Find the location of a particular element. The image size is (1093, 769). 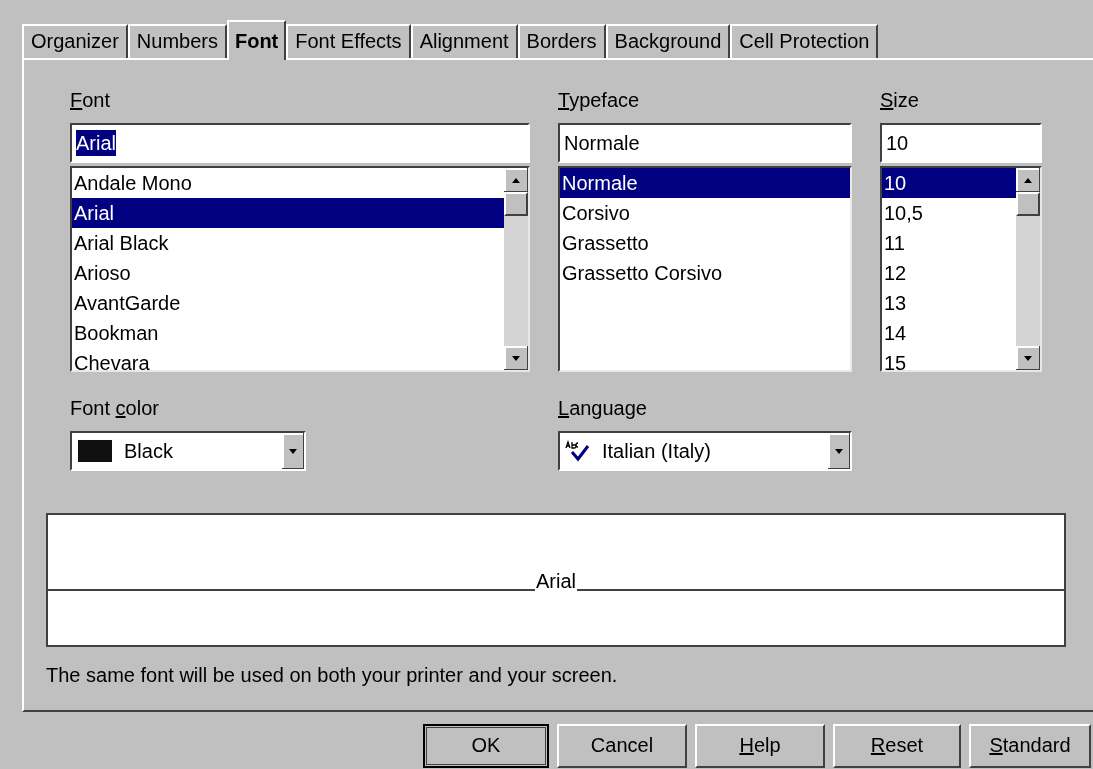

tab: Cell Protection is located at coordinates (804, 41).